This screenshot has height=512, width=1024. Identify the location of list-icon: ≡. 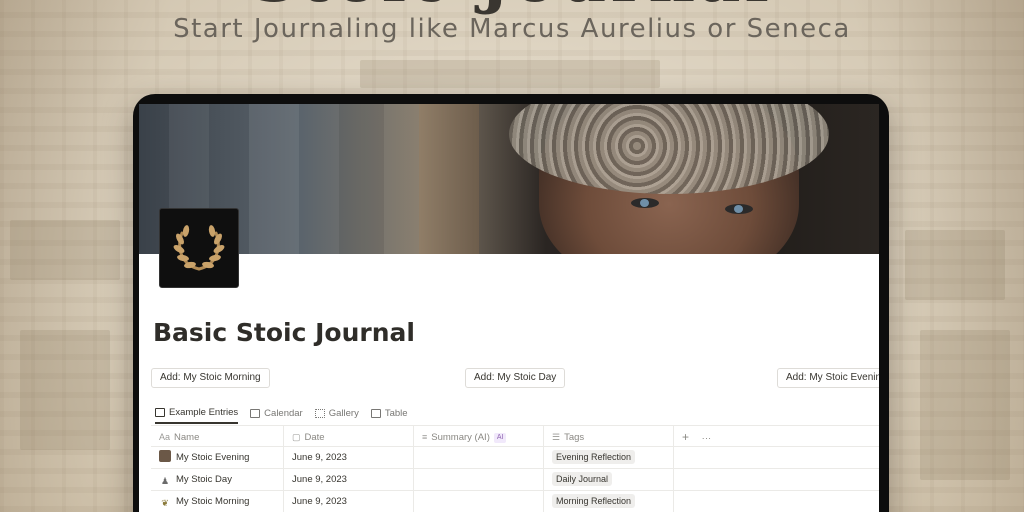
(425, 437).